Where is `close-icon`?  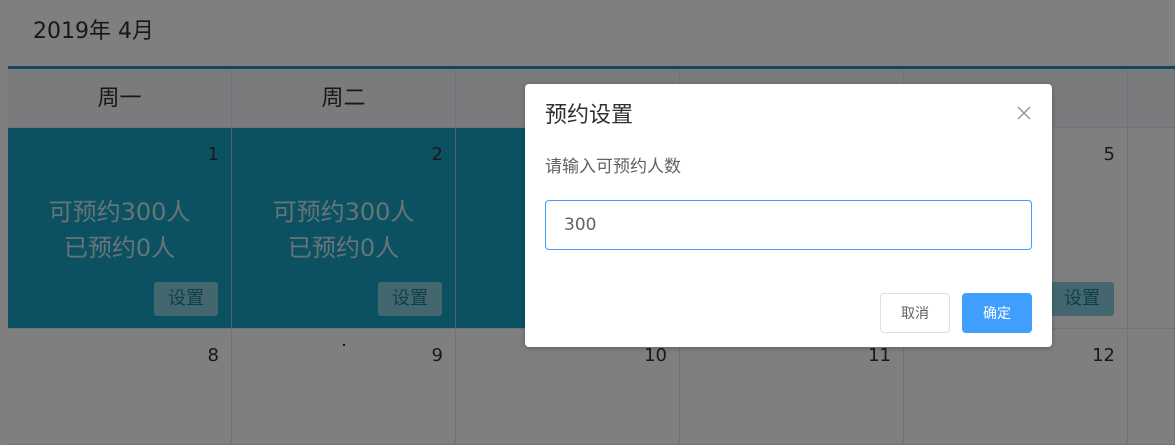
close-icon is located at coordinates (1024, 113).